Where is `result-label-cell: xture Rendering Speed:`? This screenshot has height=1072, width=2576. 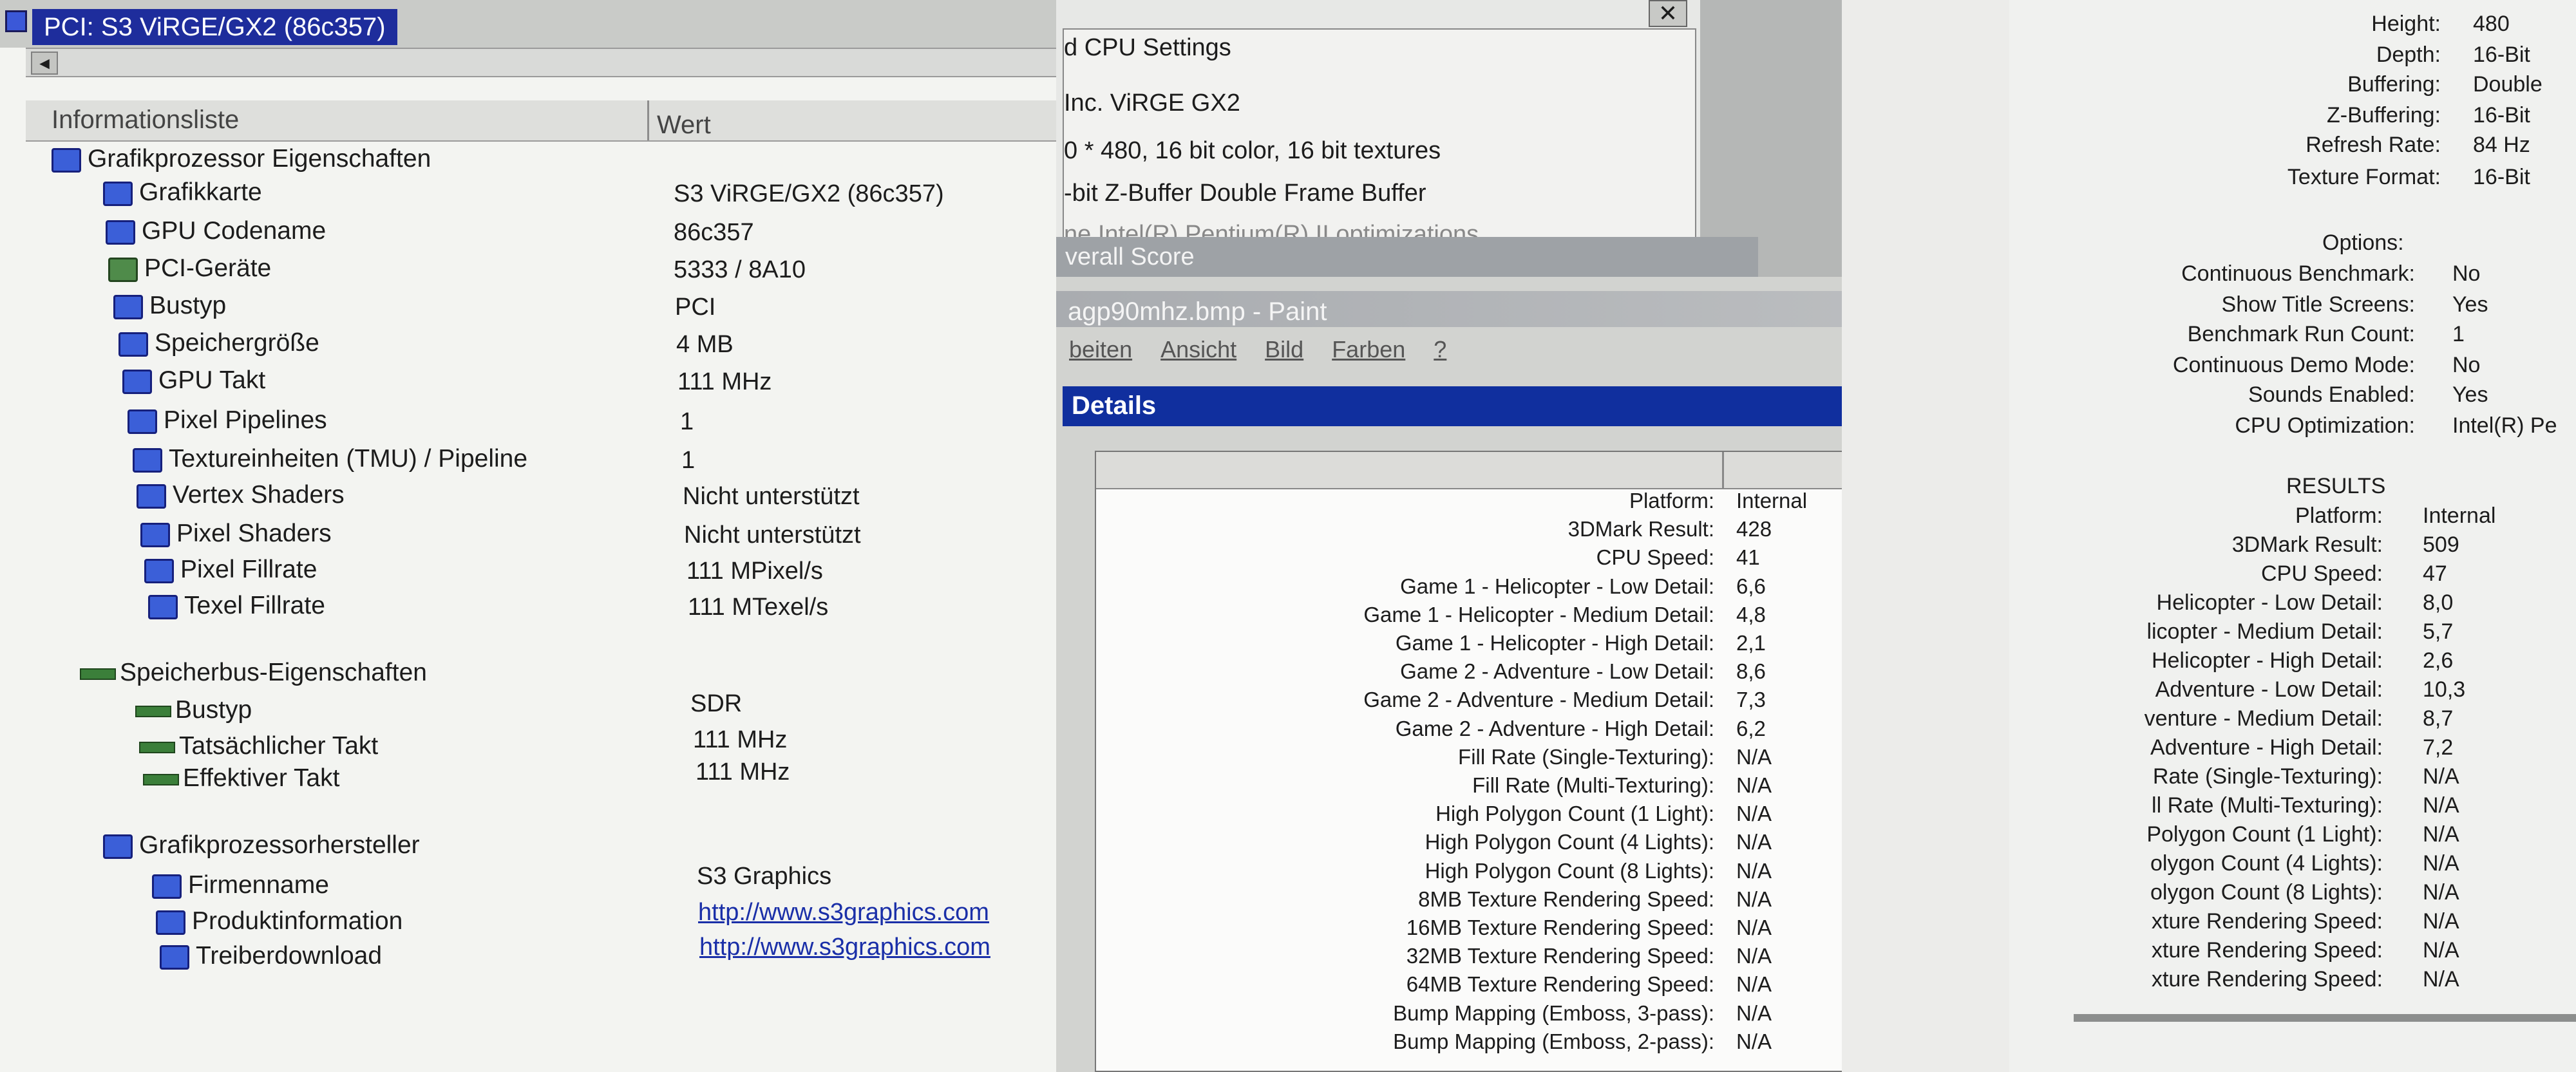
result-label-cell: xture Rendering Speed: is located at coordinates (2112, 921).